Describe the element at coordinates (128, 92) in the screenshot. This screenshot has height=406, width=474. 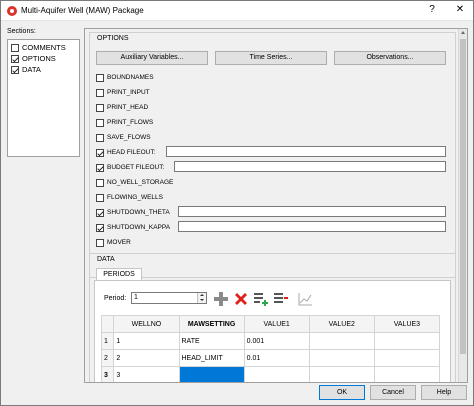
I see `option-label: PRINT_INPUT` at that location.